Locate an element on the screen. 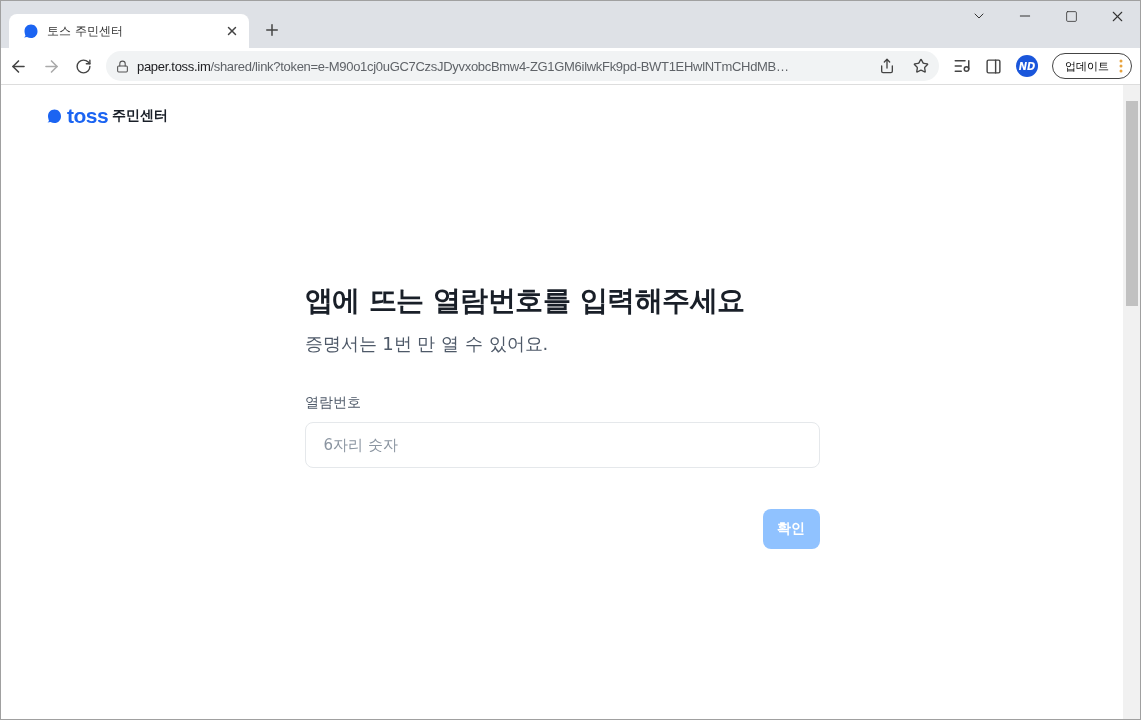 This screenshot has width=1141, height=720. input-field: 6자리 숫자 is located at coordinates (562, 445).